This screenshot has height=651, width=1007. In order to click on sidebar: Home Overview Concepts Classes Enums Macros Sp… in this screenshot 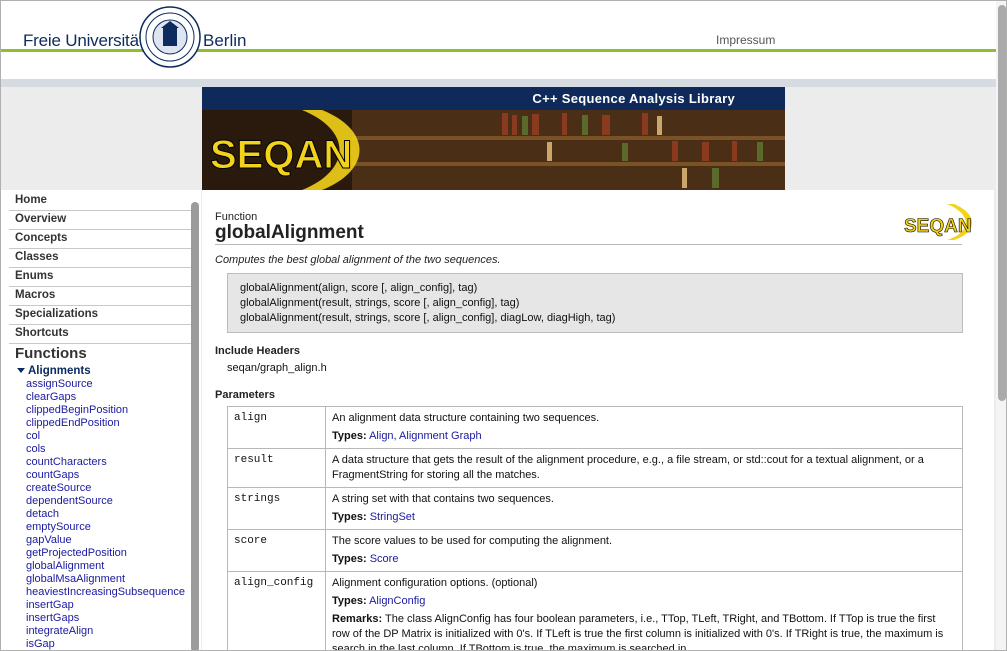, I will do `click(101, 420)`.